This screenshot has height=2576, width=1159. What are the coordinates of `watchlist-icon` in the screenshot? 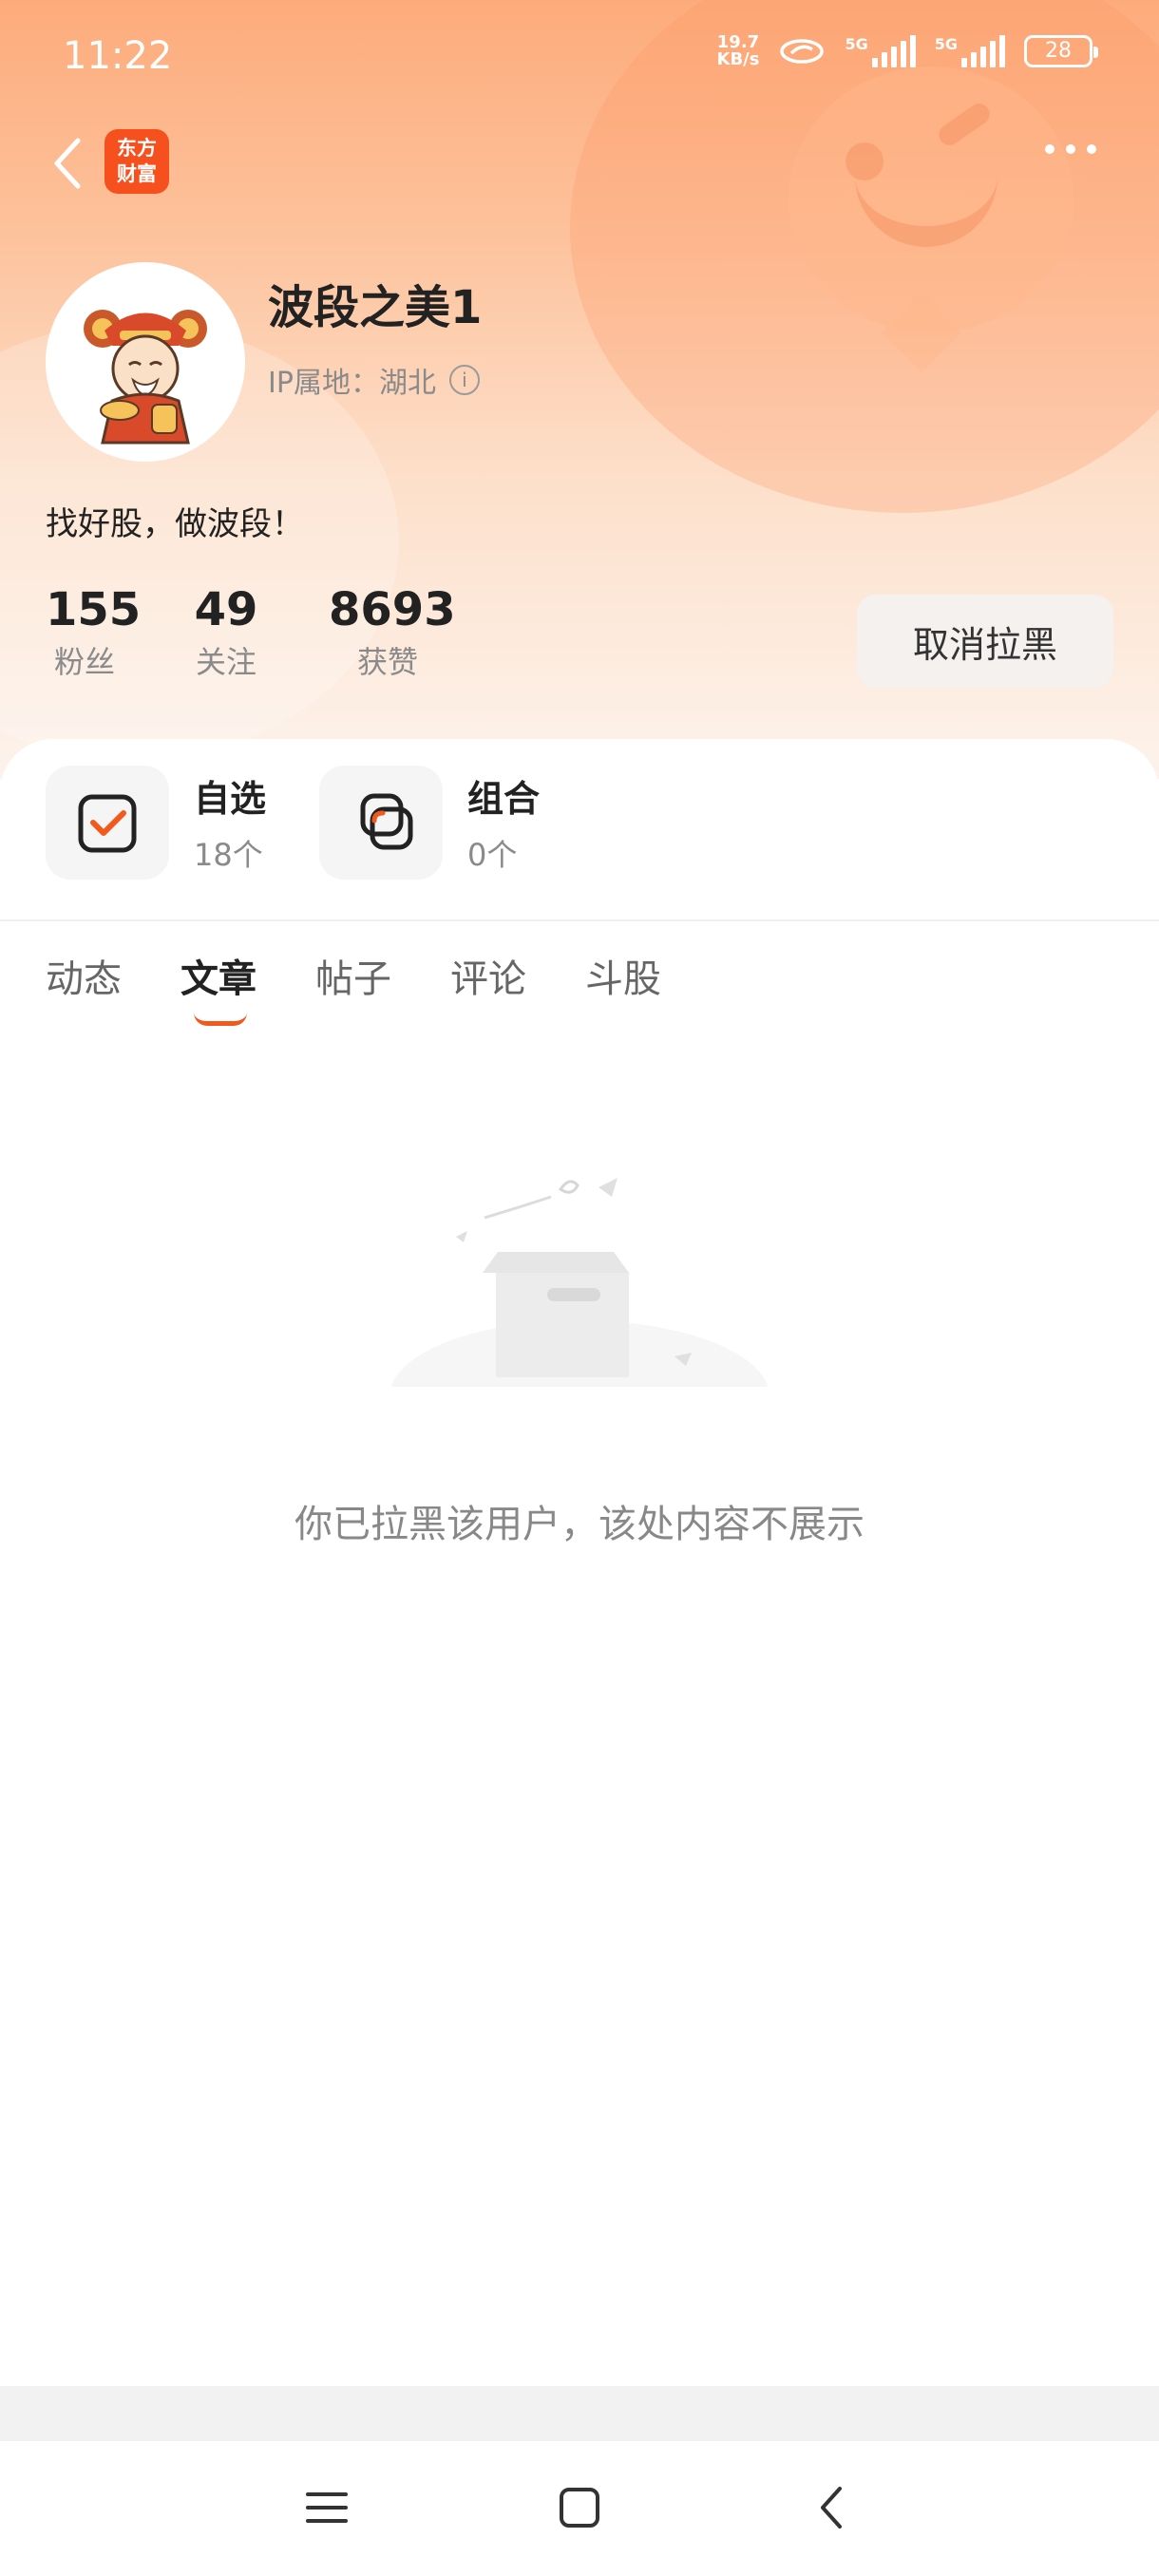 It's located at (107, 823).